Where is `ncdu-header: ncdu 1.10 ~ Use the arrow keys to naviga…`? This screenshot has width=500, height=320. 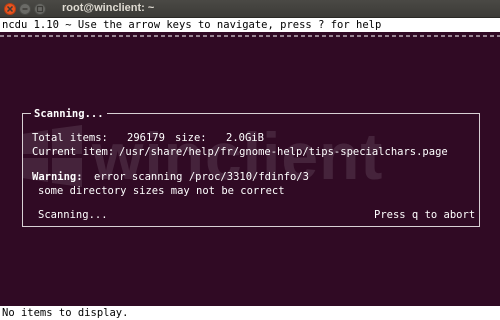 ncdu-header: ncdu 1.10 ~ Use the arrow keys to naviga… is located at coordinates (250, 25).